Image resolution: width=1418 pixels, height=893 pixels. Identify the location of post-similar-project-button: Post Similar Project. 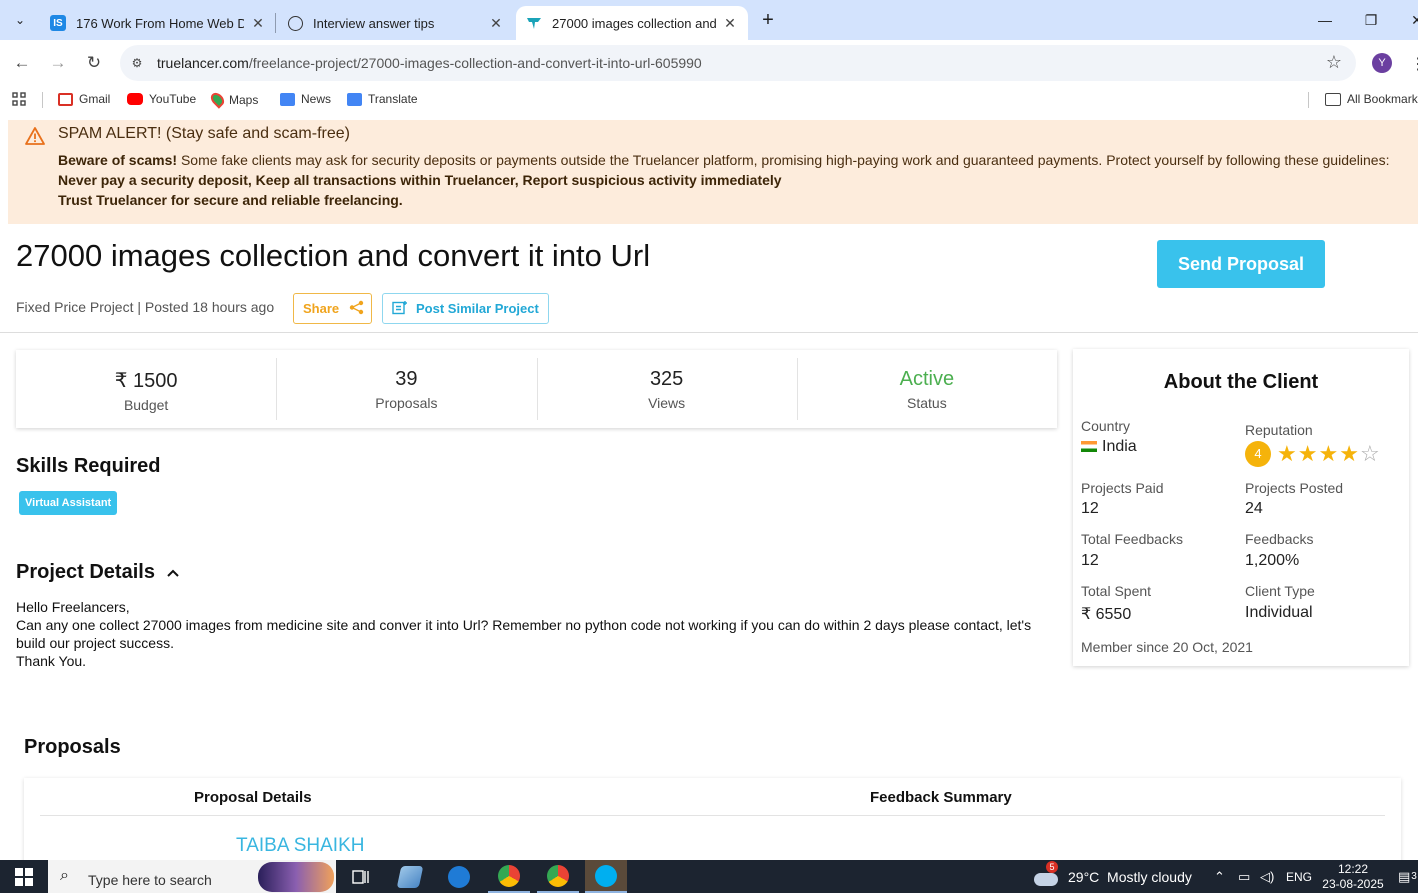
(465, 308).